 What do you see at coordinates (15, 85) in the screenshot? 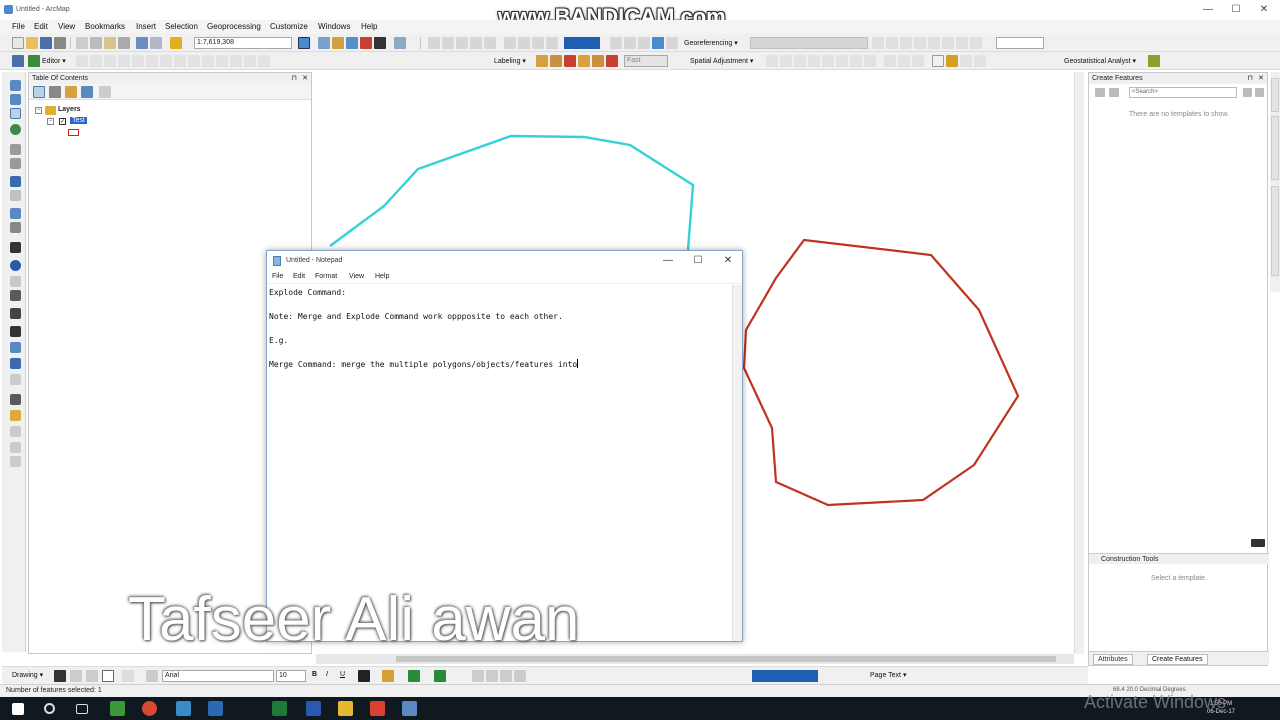
I see `zoom-in-icon` at bounding box center [15, 85].